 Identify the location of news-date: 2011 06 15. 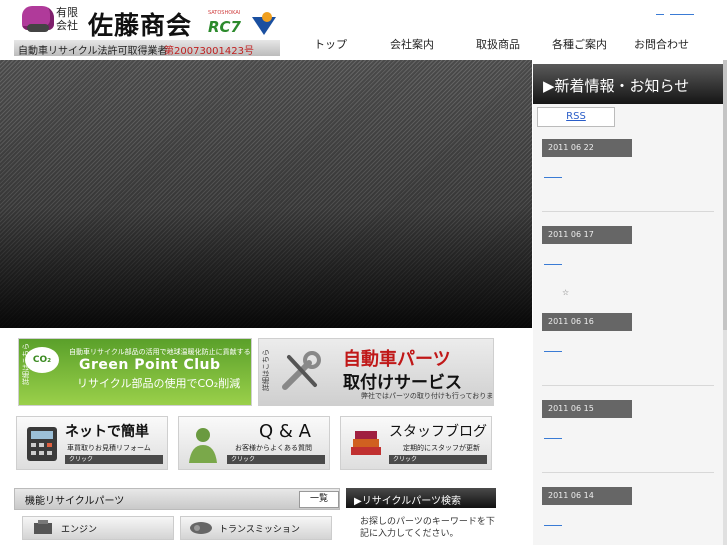
(587, 409).